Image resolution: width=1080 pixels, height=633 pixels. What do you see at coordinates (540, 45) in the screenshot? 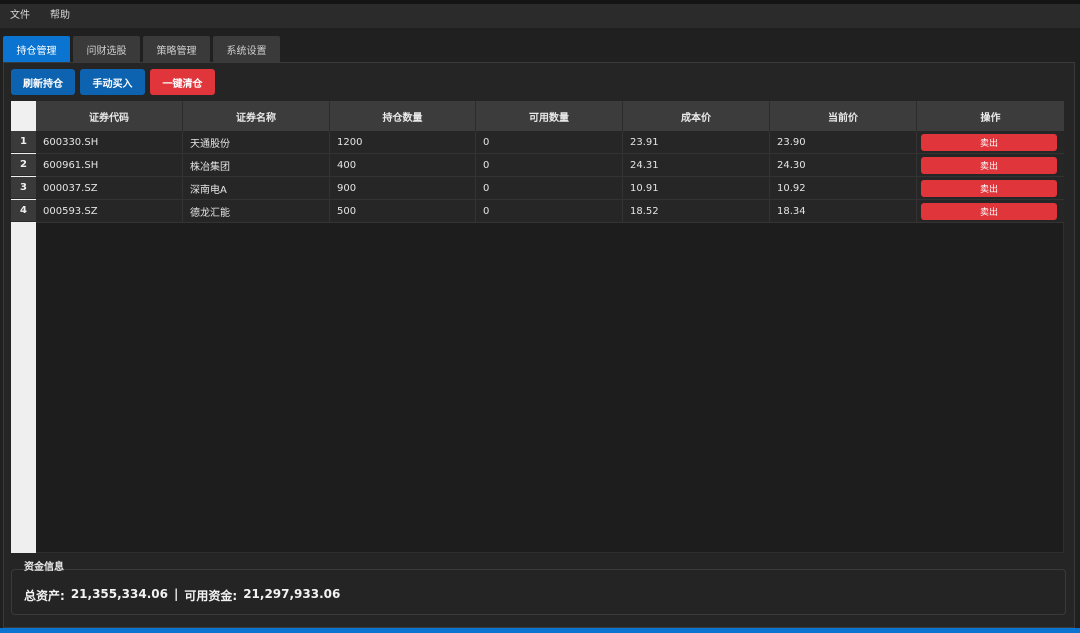
I see `tab-bar: 持仓管理 问财选股 策略管理 系统设置` at bounding box center [540, 45].